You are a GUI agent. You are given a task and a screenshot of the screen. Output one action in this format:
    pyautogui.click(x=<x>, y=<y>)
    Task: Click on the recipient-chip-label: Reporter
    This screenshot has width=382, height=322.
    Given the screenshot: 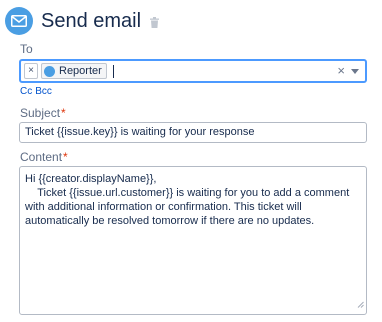 What is the action you would take?
    pyautogui.click(x=80, y=71)
    